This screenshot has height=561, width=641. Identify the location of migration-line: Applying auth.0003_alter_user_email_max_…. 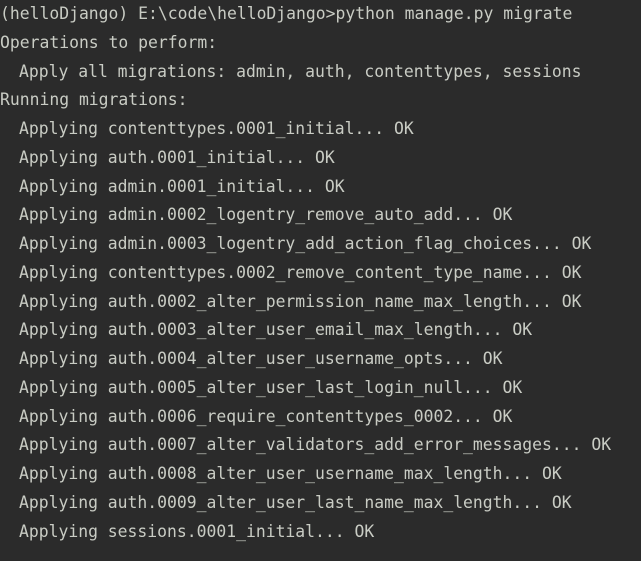
(276, 330).